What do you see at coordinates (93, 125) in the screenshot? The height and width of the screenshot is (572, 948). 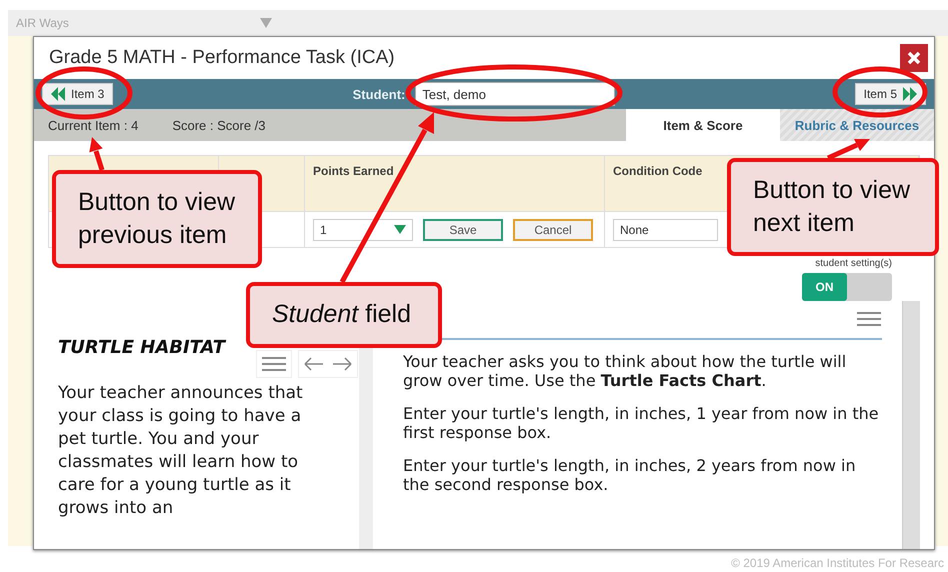 I see `current-item-text: Current Item : 4` at bounding box center [93, 125].